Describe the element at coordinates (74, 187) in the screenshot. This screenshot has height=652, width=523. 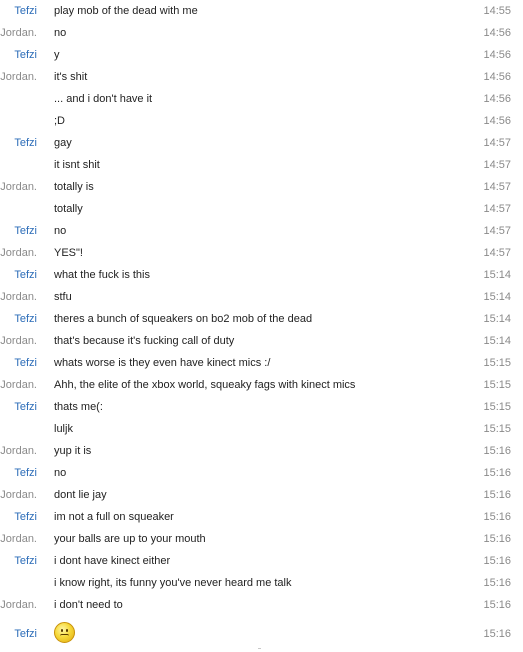
I see `message-text: totally is` at that location.